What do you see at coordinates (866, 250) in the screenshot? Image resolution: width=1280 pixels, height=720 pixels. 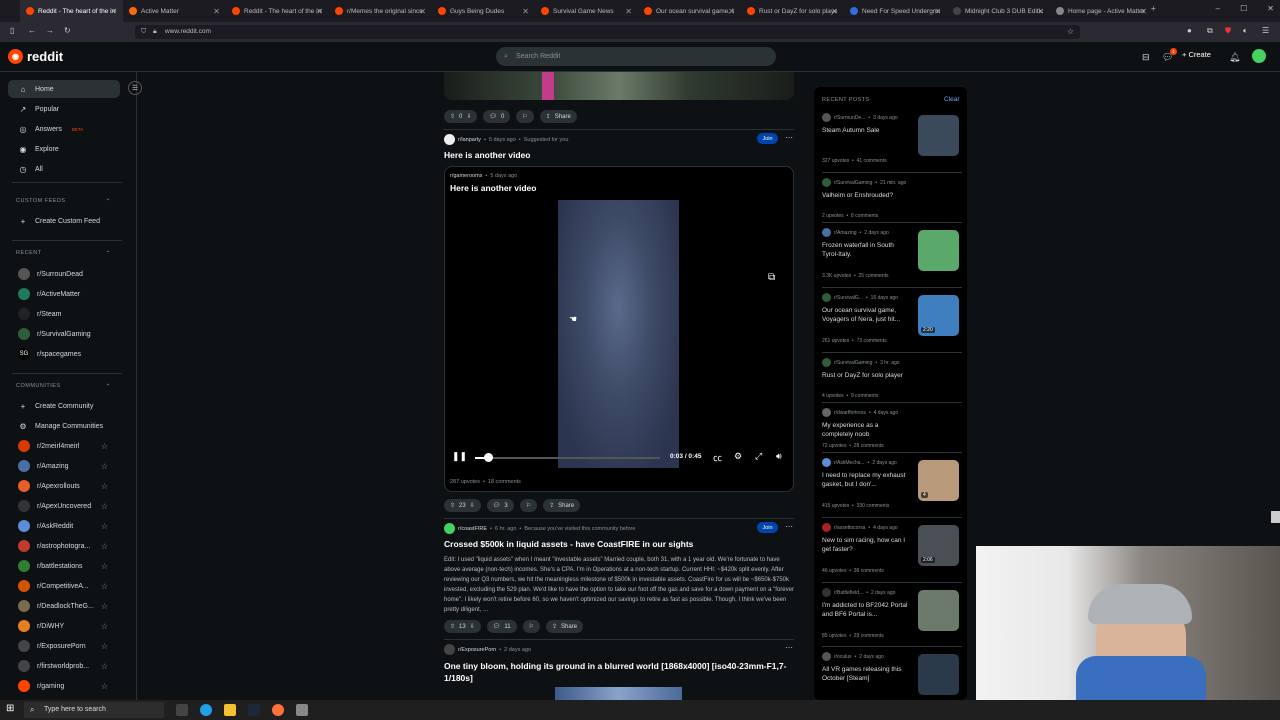 I see `recent-post-title: Frozen waterfall in South Tyrol-Italy.` at bounding box center [866, 250].